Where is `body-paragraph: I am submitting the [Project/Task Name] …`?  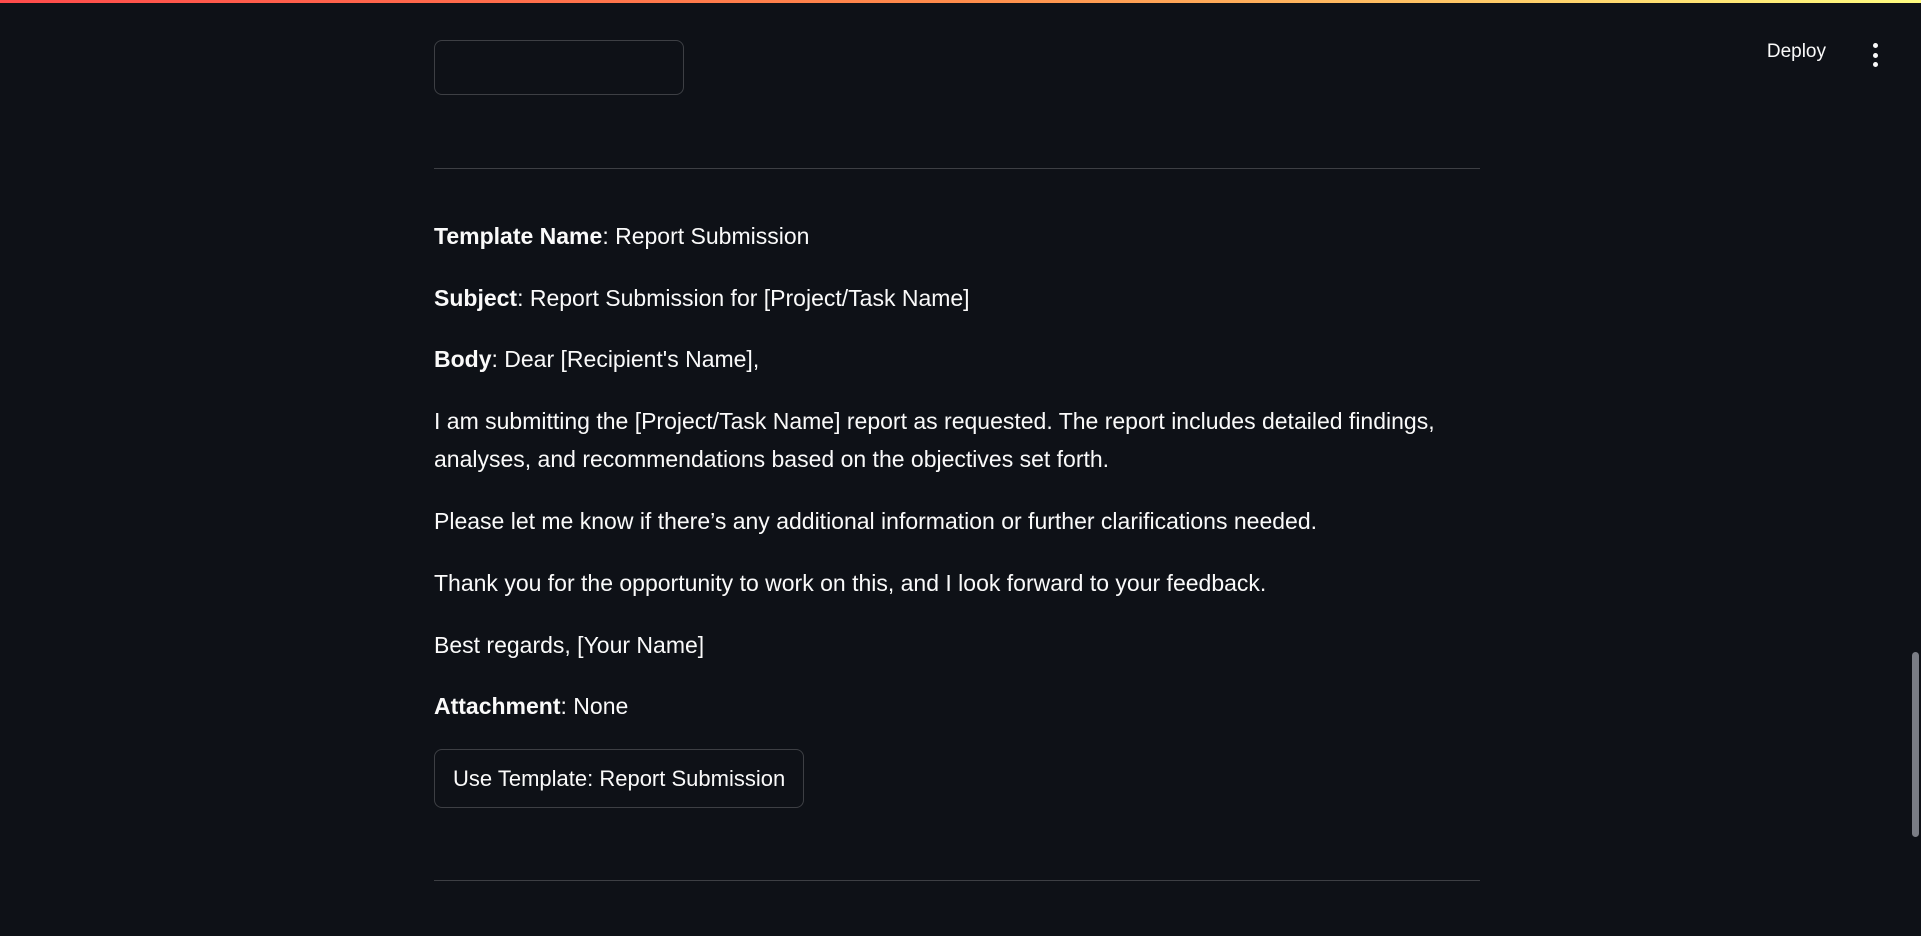
body-paragraph: I am submitting the [Project/Task Name] … is located at coordinates (934, 440).